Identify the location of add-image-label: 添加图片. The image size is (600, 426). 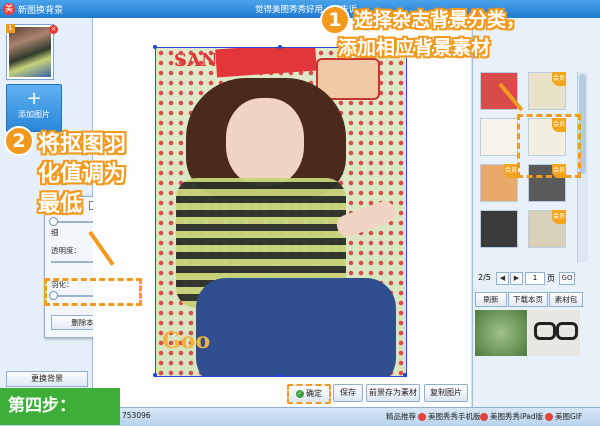
(34, 114).